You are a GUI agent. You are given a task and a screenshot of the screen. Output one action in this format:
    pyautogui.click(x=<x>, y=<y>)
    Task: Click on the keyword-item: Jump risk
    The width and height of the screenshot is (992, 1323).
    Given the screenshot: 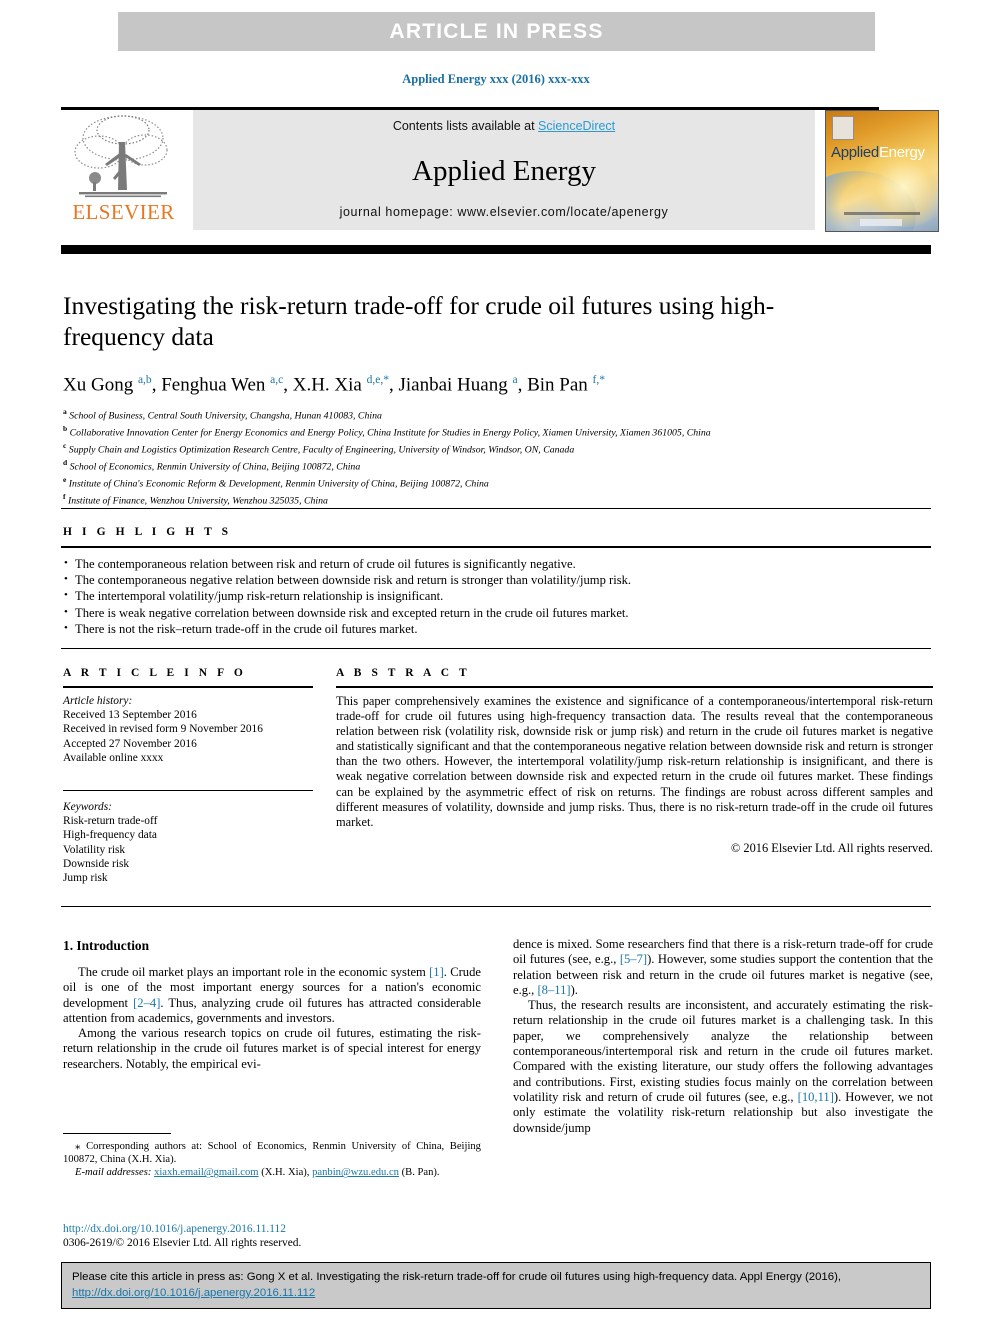 What is the action you would take?
    pyautogui.click(x=85, y=878)
    